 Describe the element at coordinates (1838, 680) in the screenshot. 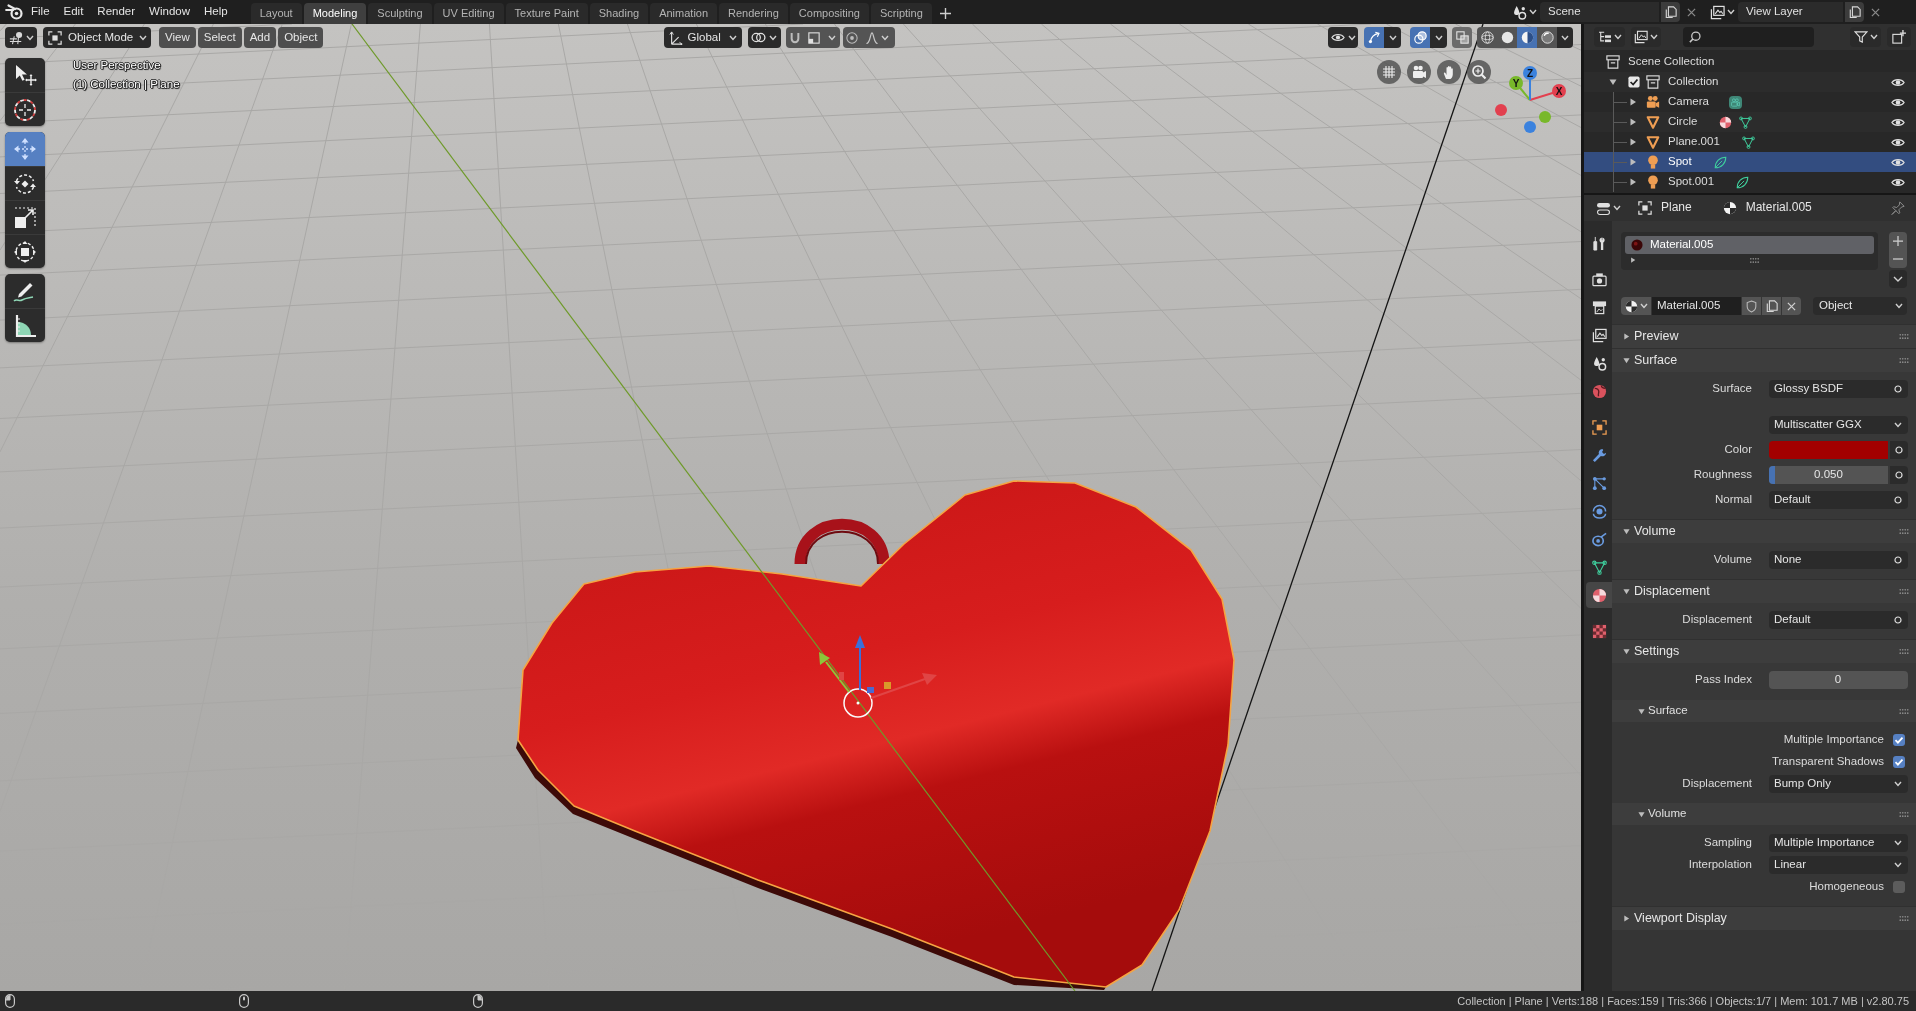

I see `number-field: 0` at that location.